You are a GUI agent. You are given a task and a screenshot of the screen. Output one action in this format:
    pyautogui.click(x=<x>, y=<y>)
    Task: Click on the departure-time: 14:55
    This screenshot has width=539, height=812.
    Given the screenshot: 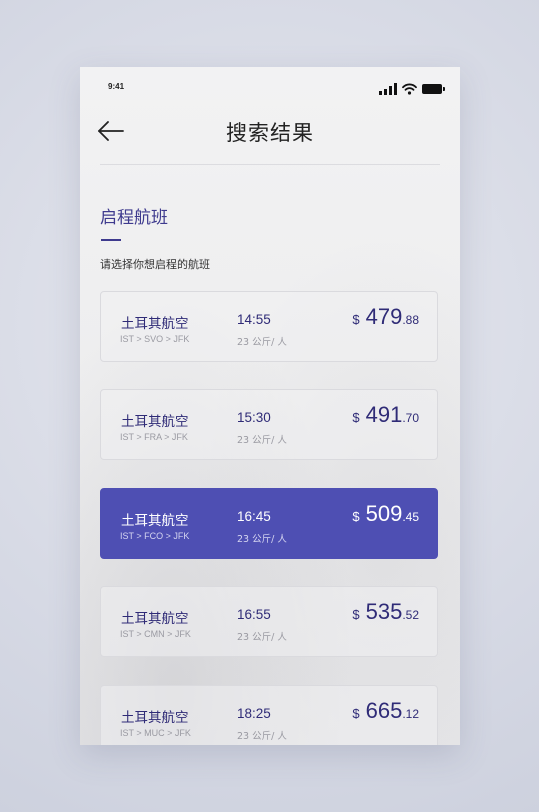 What is the action you would take?
    pyautogui.click(x=254, y=319)
    